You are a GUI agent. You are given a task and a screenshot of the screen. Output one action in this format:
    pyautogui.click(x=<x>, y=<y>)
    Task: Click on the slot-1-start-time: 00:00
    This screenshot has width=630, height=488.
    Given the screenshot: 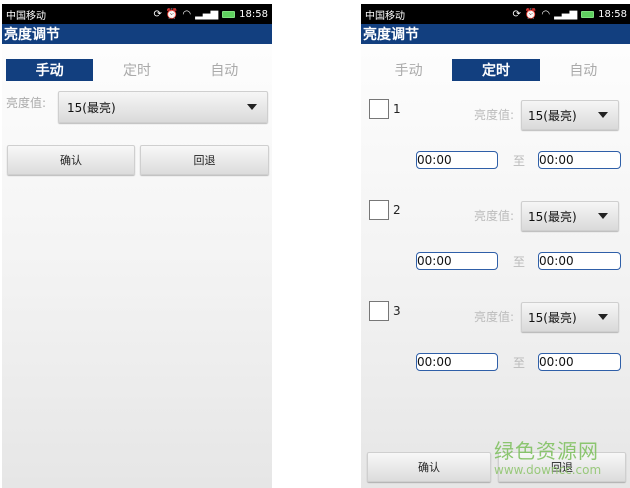 What is the action you would take?
    pyautogui.click(x=457, y=160)
    